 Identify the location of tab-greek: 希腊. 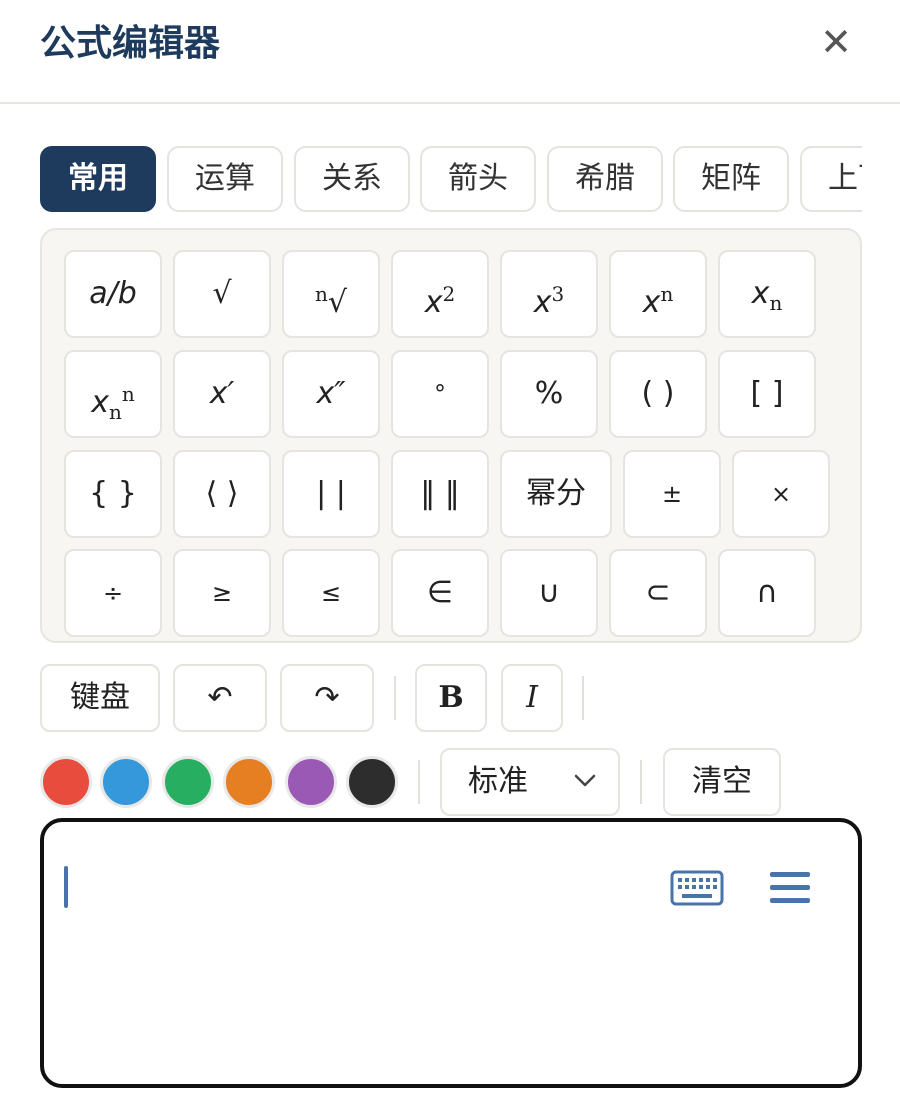
(605, 179).